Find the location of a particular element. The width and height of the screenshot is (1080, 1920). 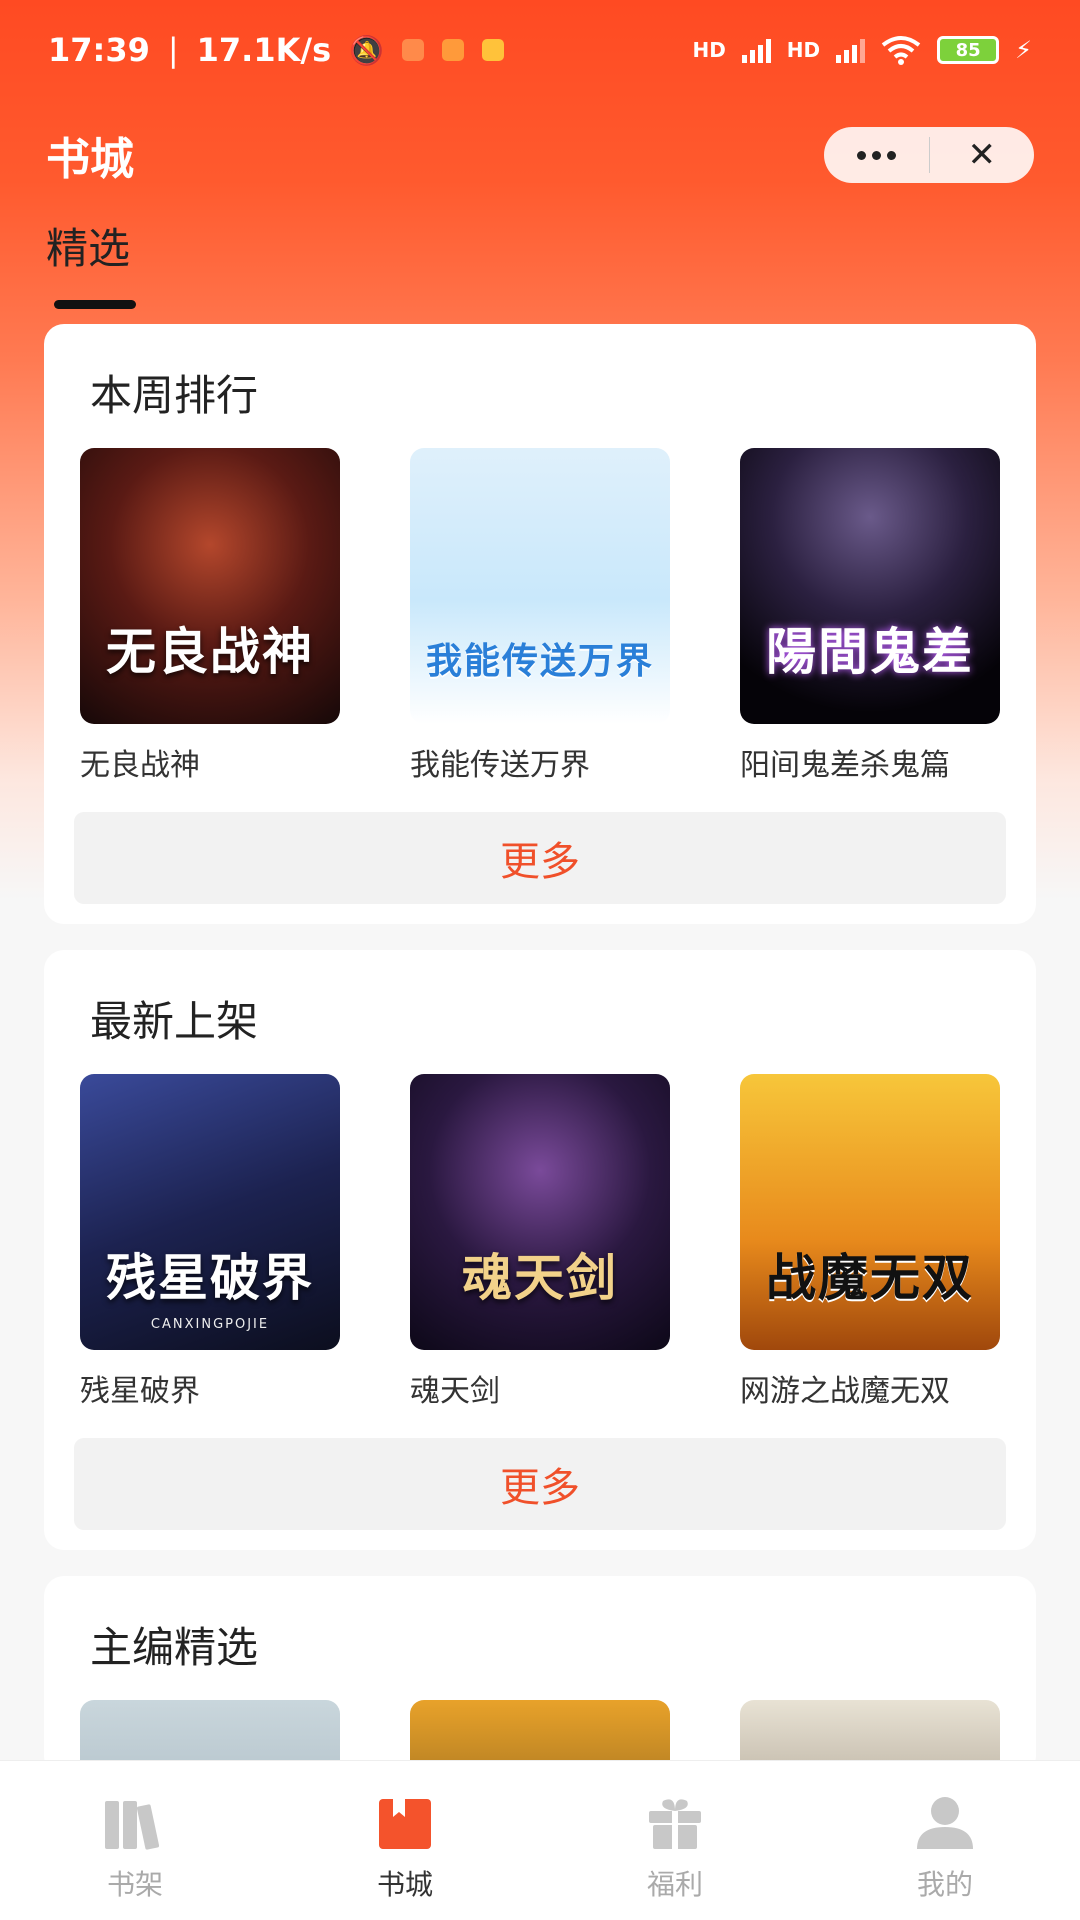

mute-icon: 🔕 is located at coordinates (366, 50).